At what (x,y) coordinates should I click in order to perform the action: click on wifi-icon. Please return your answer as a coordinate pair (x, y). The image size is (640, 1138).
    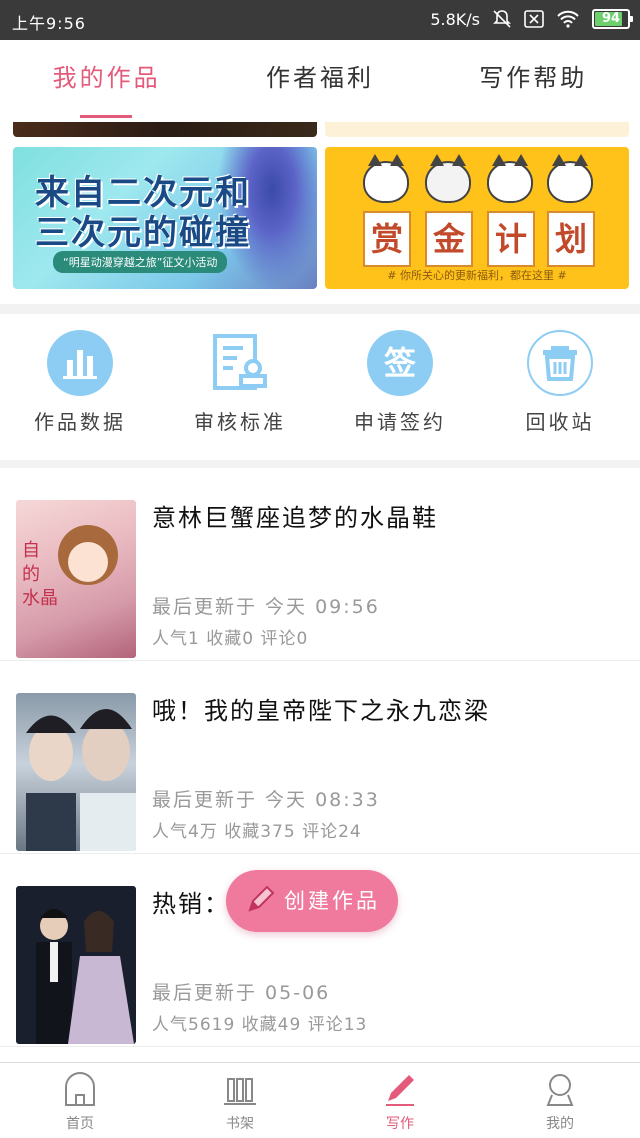
    Looking at the image, I should click on (568, 19).